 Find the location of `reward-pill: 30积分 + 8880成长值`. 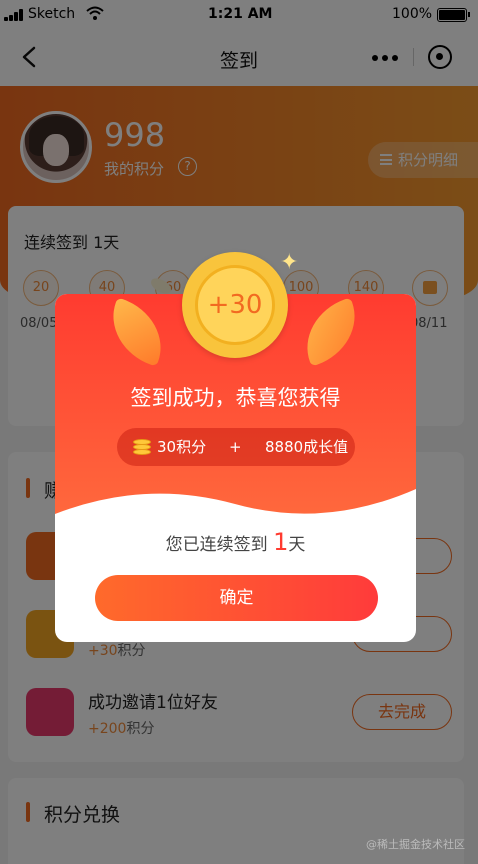

reward-pill: 30积分 + 8880成长值 is located at coordinates (236, 447).